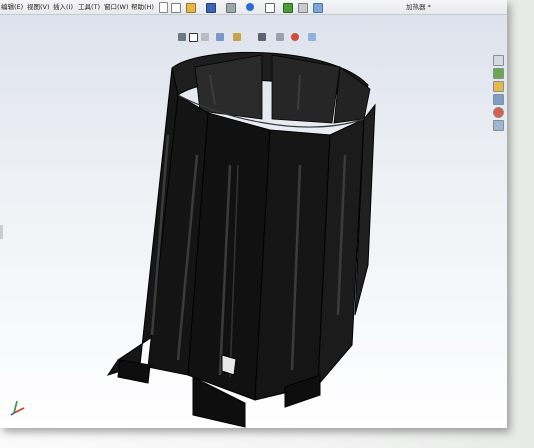 The width and height of the screenshot is (534, 448). Describe the element at coordinates (116, 7) in the screenshot. I see `menu-window: 窗口(W)` at that location.